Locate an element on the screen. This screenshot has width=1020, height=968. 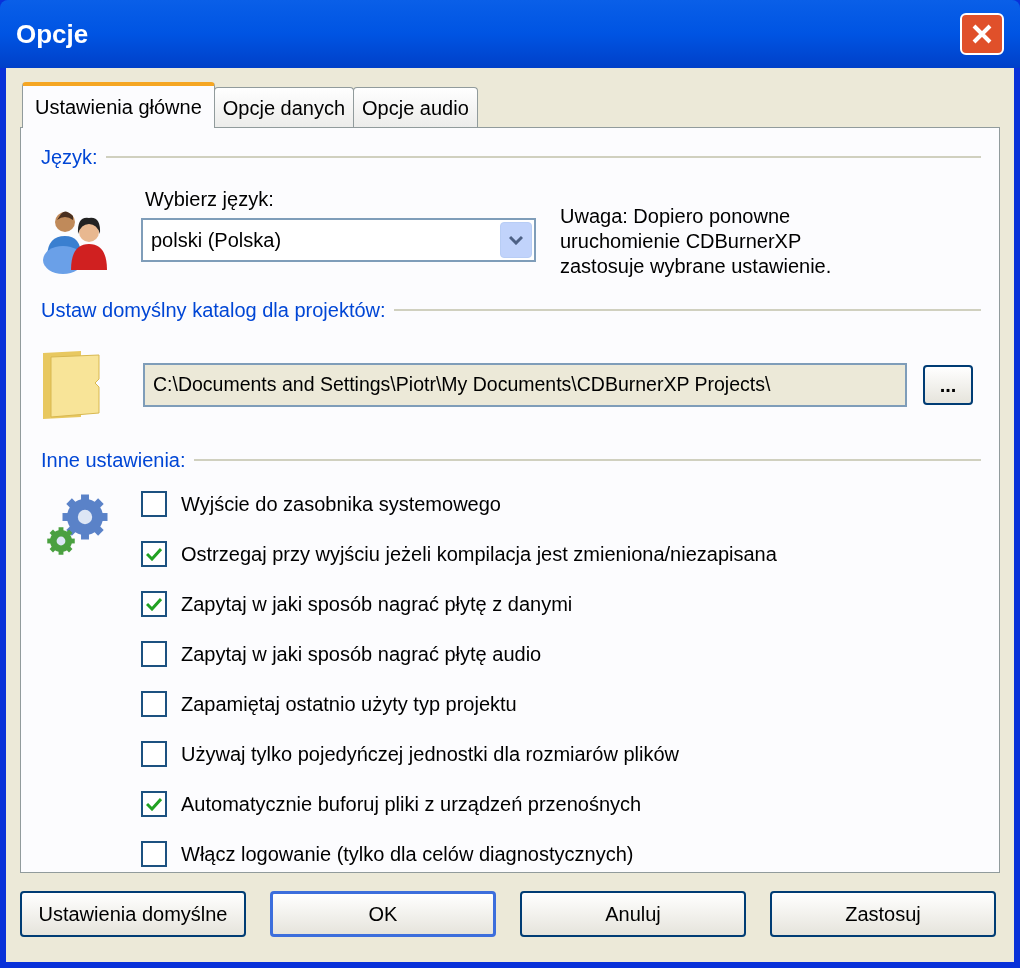
close-icon is located at coordinates (982, 34).